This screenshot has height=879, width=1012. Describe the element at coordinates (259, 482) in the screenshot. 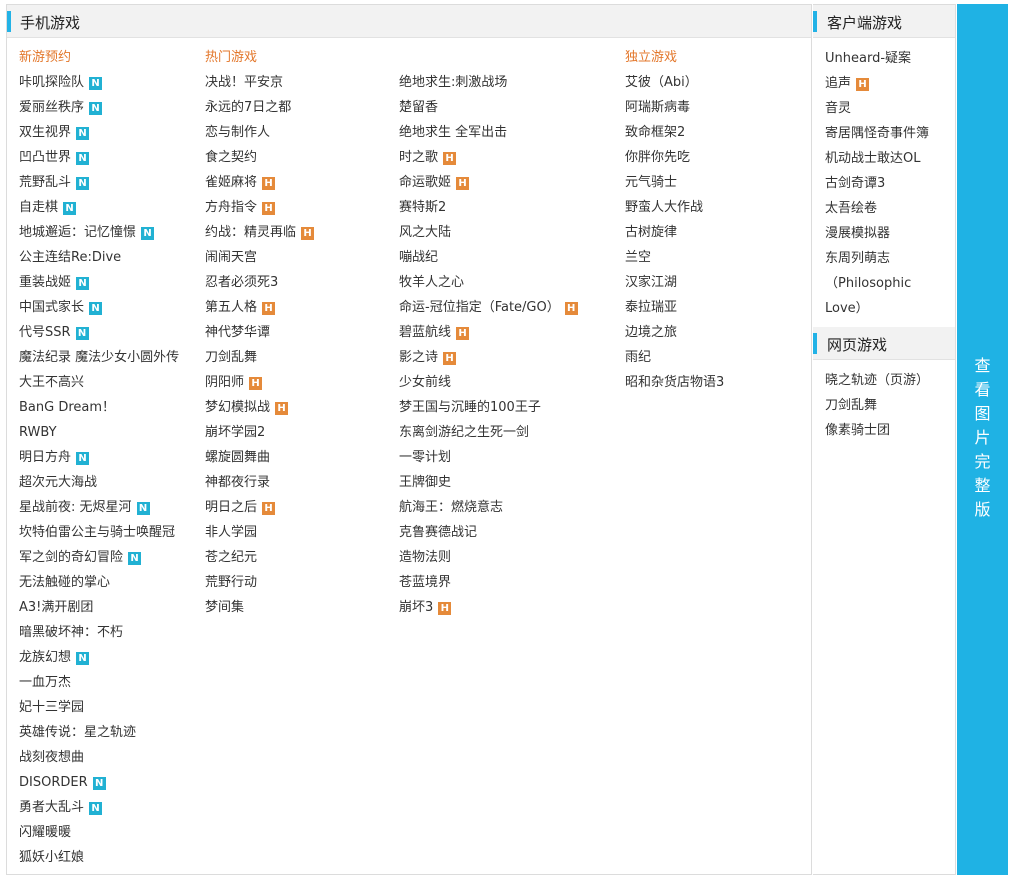

I see `game-link: 神都夜行录` at that location.